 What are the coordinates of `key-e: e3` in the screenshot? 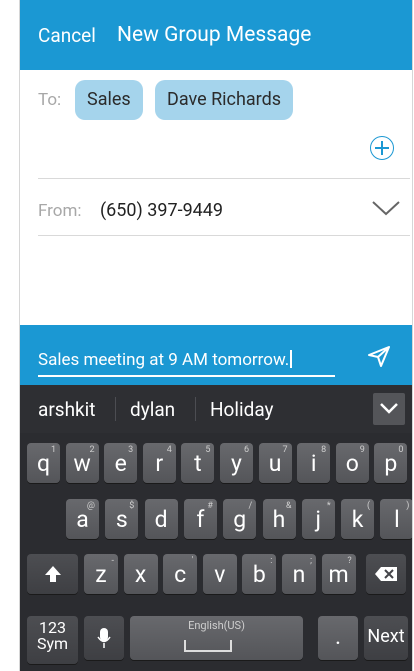 It's located at (121, 463).